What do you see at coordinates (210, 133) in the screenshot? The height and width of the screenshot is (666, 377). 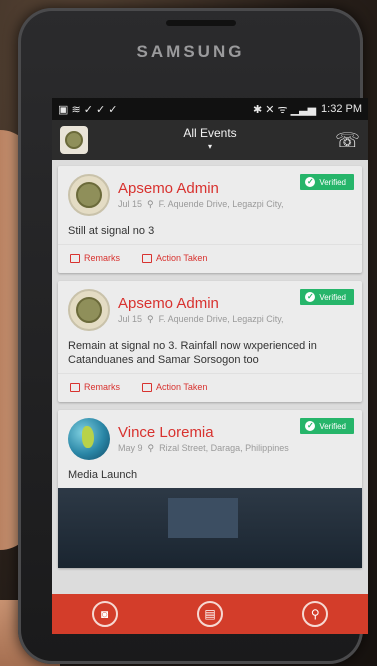 I see `page-title: All Events` at bounding box center [210, 133].